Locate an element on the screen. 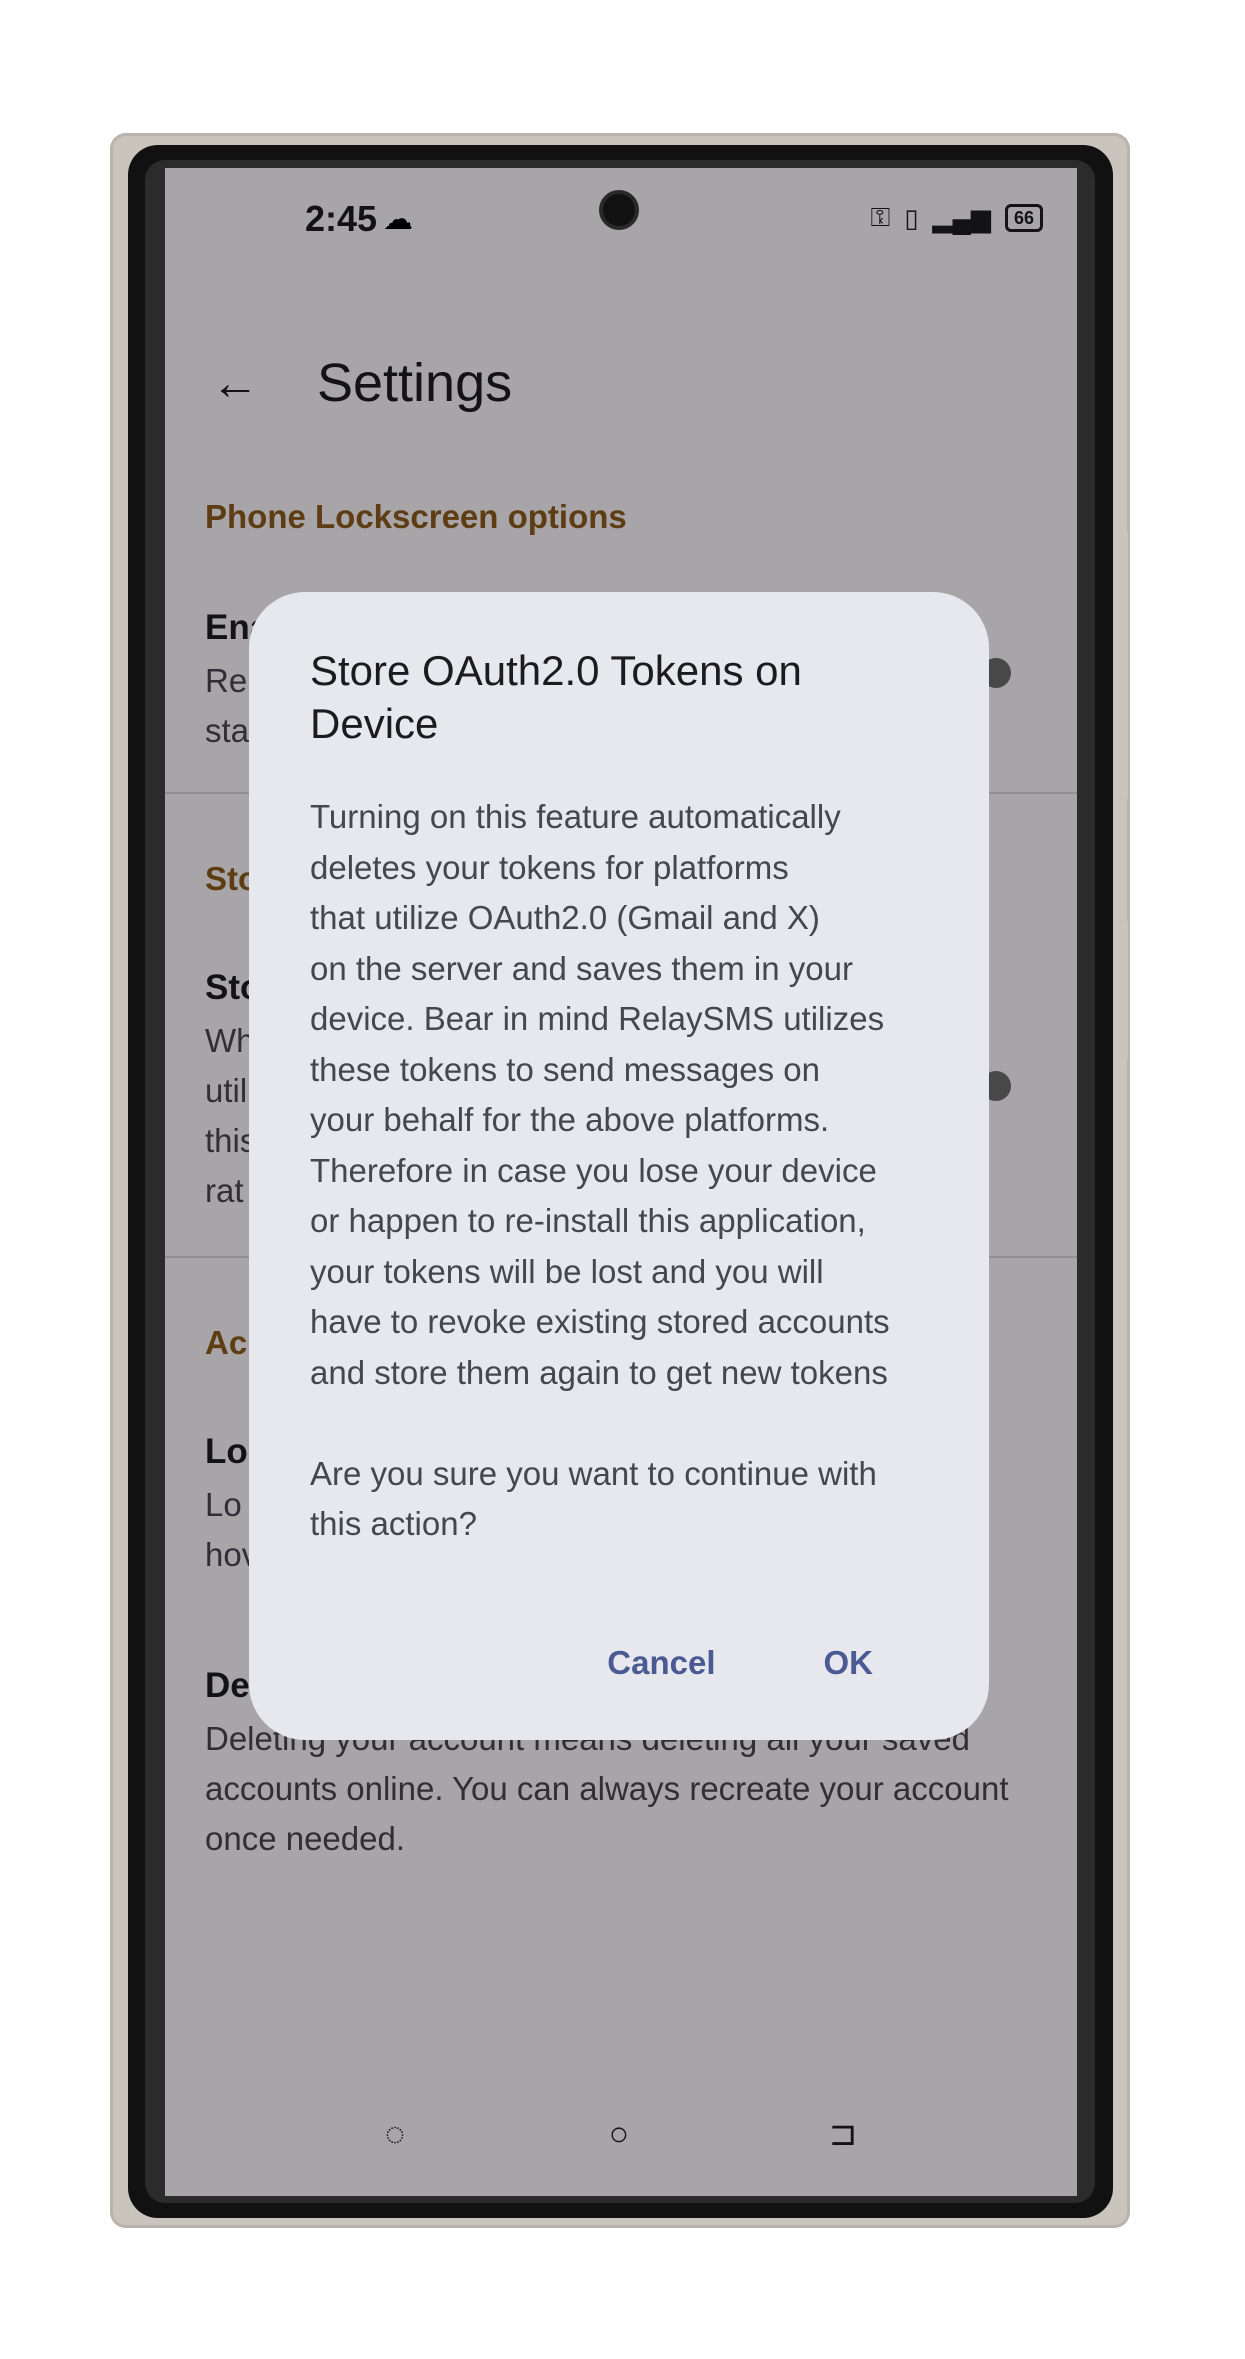  cancel-button: Cancel is located at coordinates (661, 1663).